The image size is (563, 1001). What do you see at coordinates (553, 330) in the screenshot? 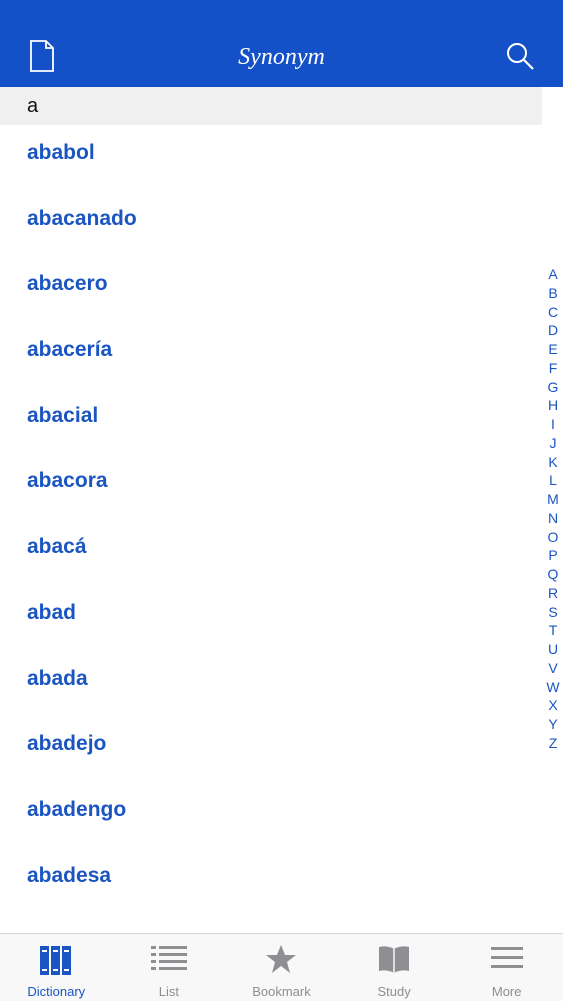
I see `index-letter: D` at bounding box center [553, 330].